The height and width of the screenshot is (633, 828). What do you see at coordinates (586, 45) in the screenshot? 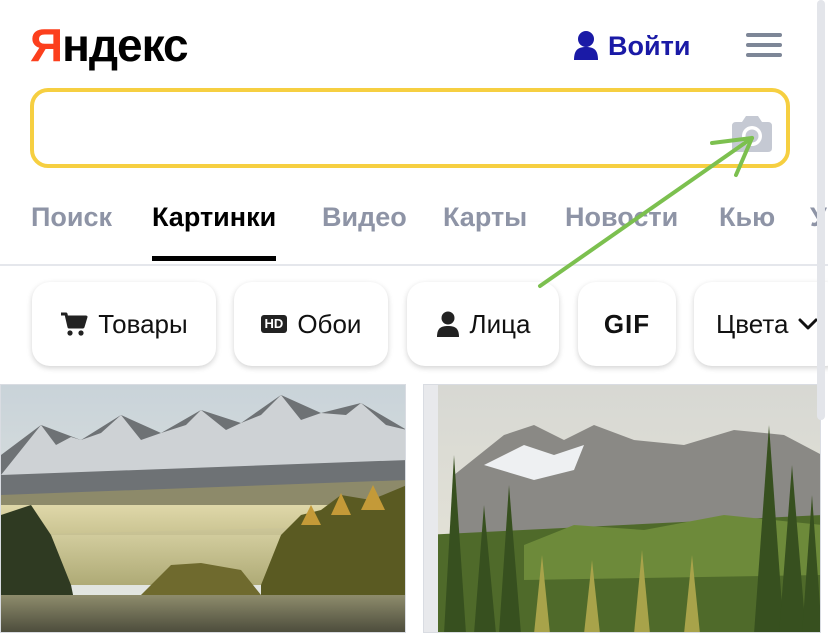
I see `user-icon` at bounding box center [586, 45].